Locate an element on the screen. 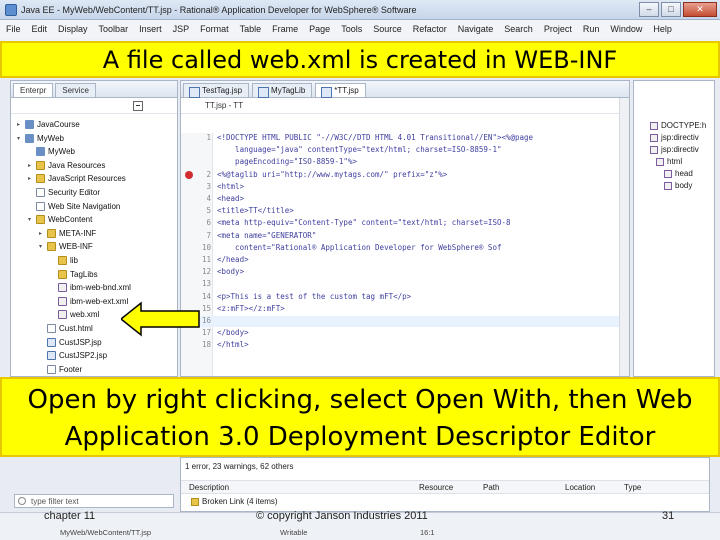 The image size is (720, 540). file-icon is located at coordinates (40, 206).